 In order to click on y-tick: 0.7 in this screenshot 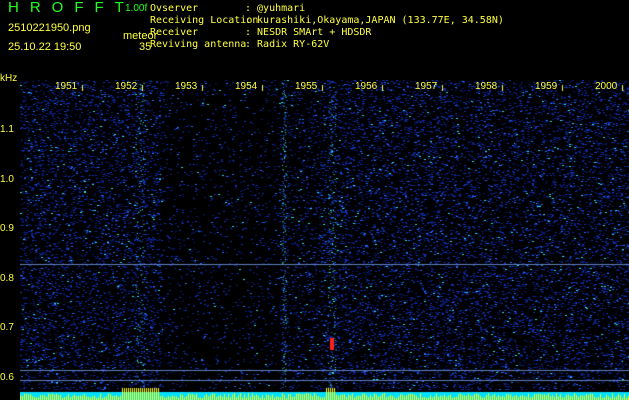, I will do `click(7, 327)`.